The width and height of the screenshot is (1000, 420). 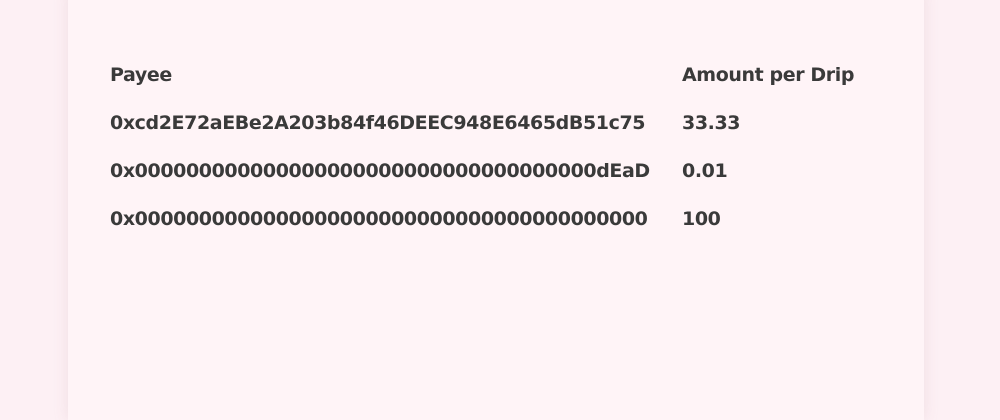 What do you see at coordinates (768, 75) in the screenshot?
I see `amount-column-header: Amount per Drip` at bounding box center [768, 75].